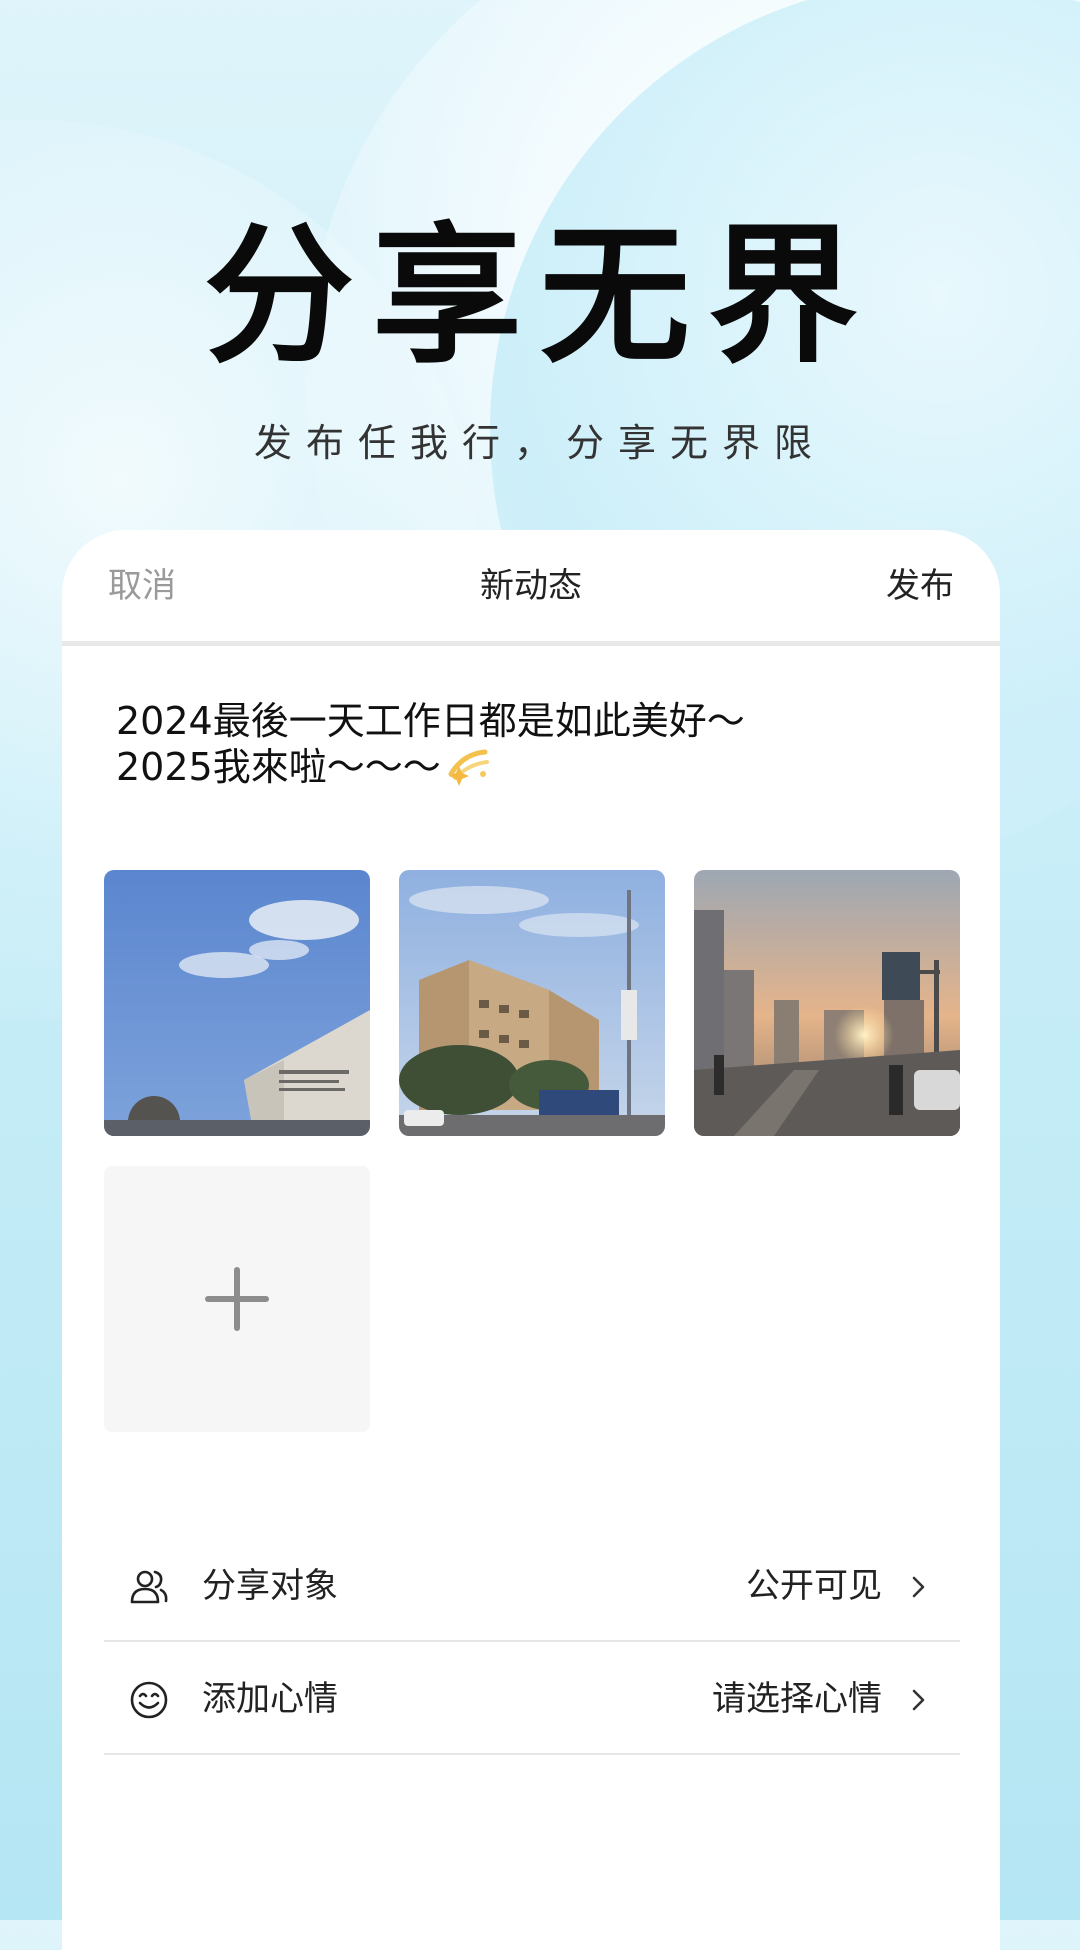 Image resolution: width=1080 pixels, height=1950 pixels. I want to click on post-text-line-1: 2024最後一天工作日都是如此美好～, so click(430, 721).